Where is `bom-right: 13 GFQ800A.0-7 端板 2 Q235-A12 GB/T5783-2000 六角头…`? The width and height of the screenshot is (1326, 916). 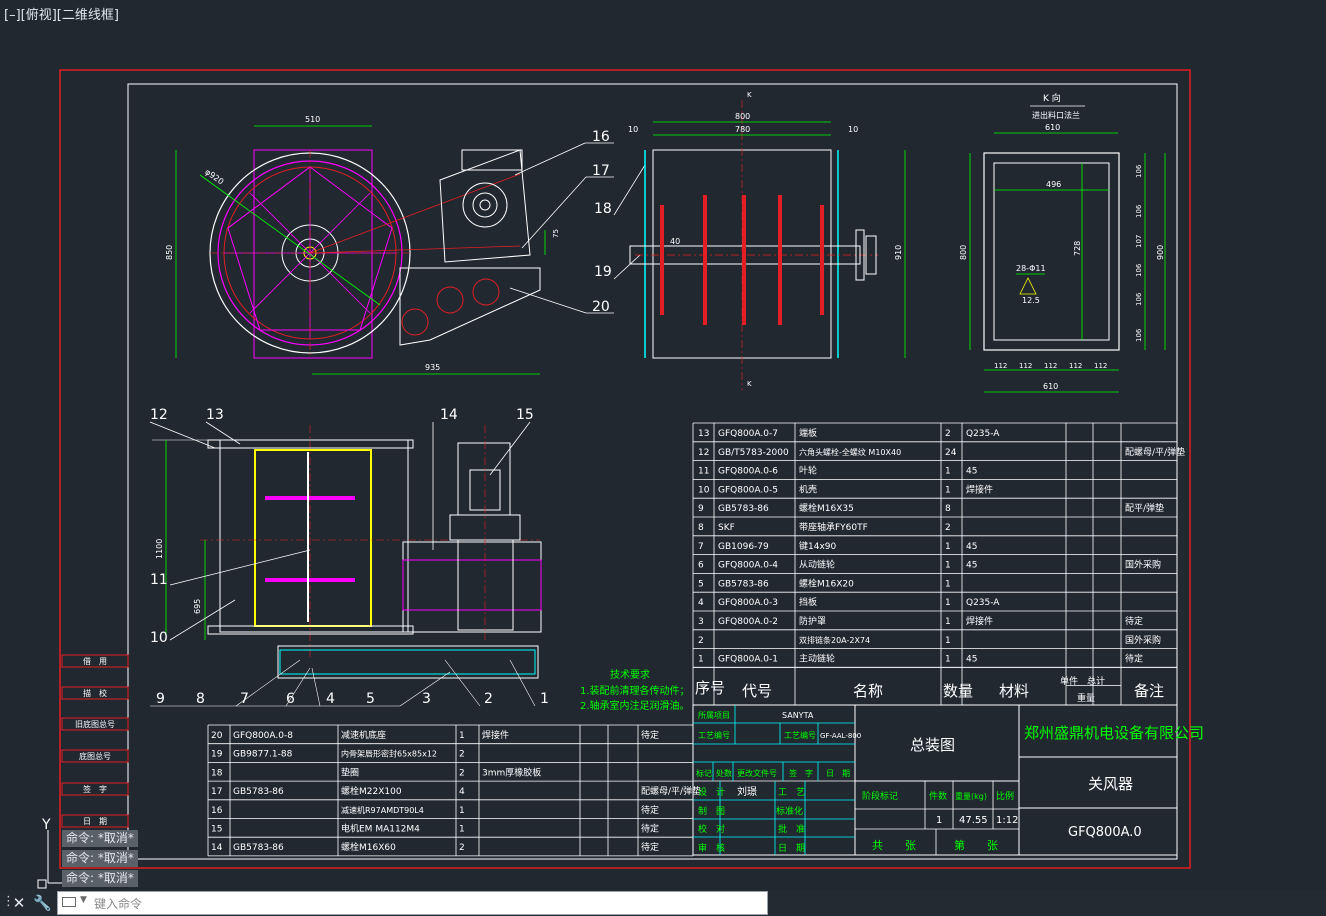
bom-right: 13 GFQ800A.0-7 端板 2 Q235-A12 GB/T5783-2000 六角头… is located at coordinates (938, 564).